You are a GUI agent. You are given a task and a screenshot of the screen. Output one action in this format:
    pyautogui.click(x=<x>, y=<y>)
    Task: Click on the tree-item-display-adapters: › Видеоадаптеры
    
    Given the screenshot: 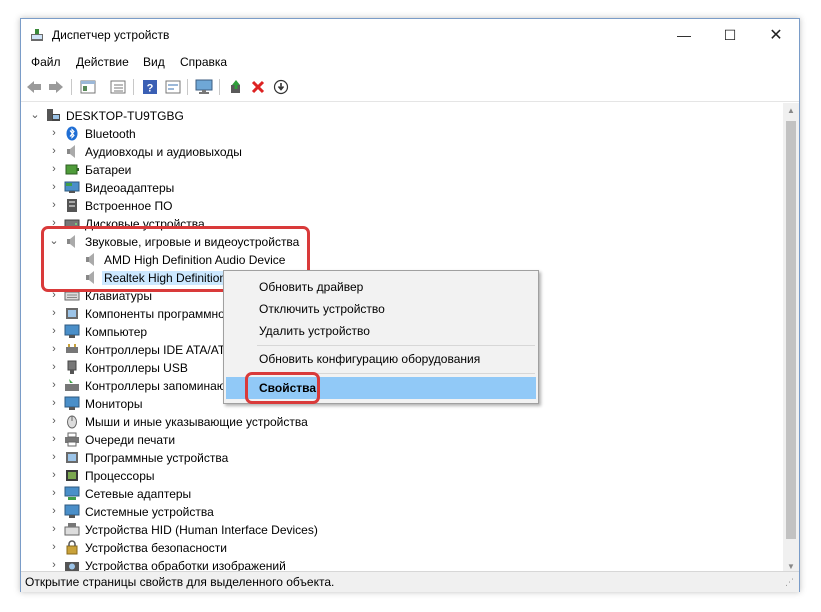 What is the action you would take?
    pyautogui.click(x=402, y=188)
    